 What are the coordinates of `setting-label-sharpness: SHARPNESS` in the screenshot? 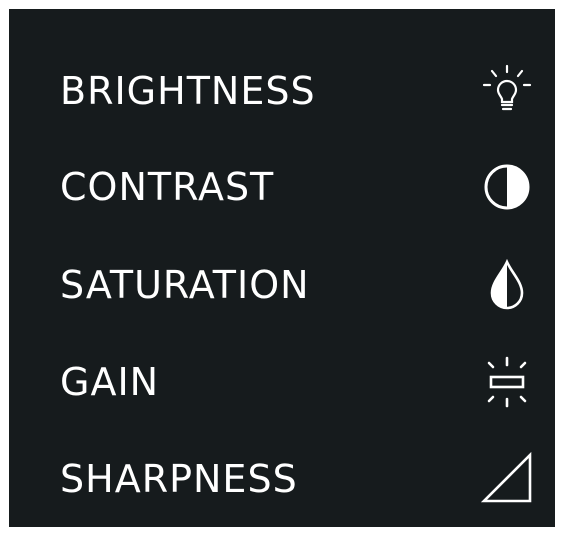 It's located at (179, 479).